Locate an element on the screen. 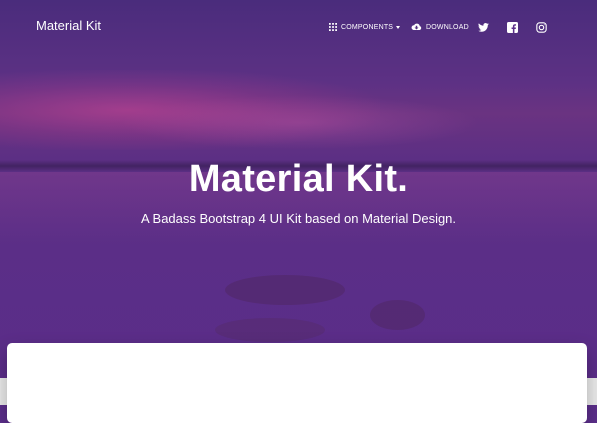 The height and width of the screenshot is (423, 597). brand-link: Material Kit is located at coordinates (68, 25).